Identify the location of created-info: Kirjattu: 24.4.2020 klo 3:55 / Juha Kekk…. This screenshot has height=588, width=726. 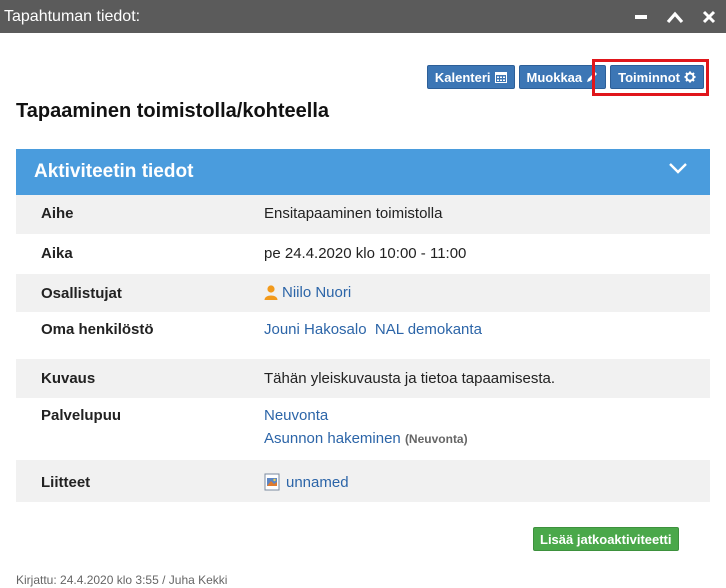
(122, 580).